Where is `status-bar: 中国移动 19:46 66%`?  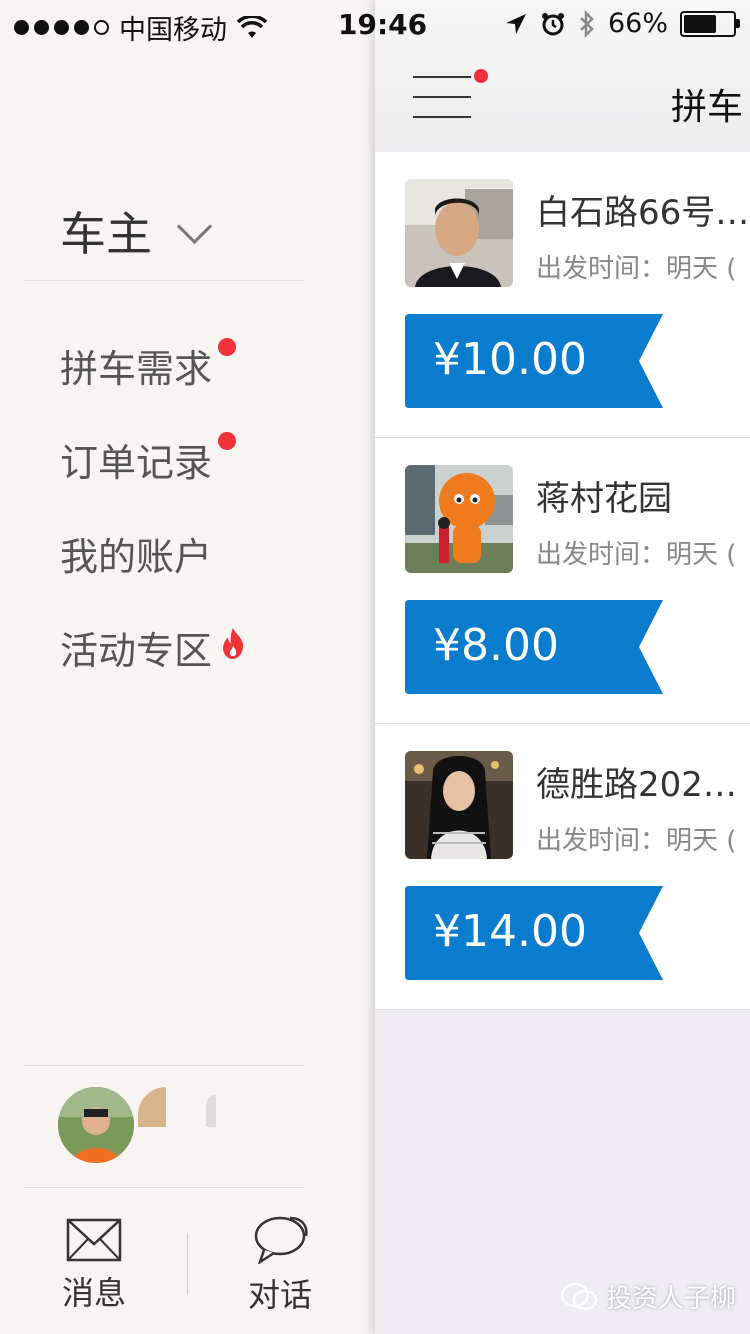
status-bar: 中国移动 19:46 66% is located at coordinates (375, 26).